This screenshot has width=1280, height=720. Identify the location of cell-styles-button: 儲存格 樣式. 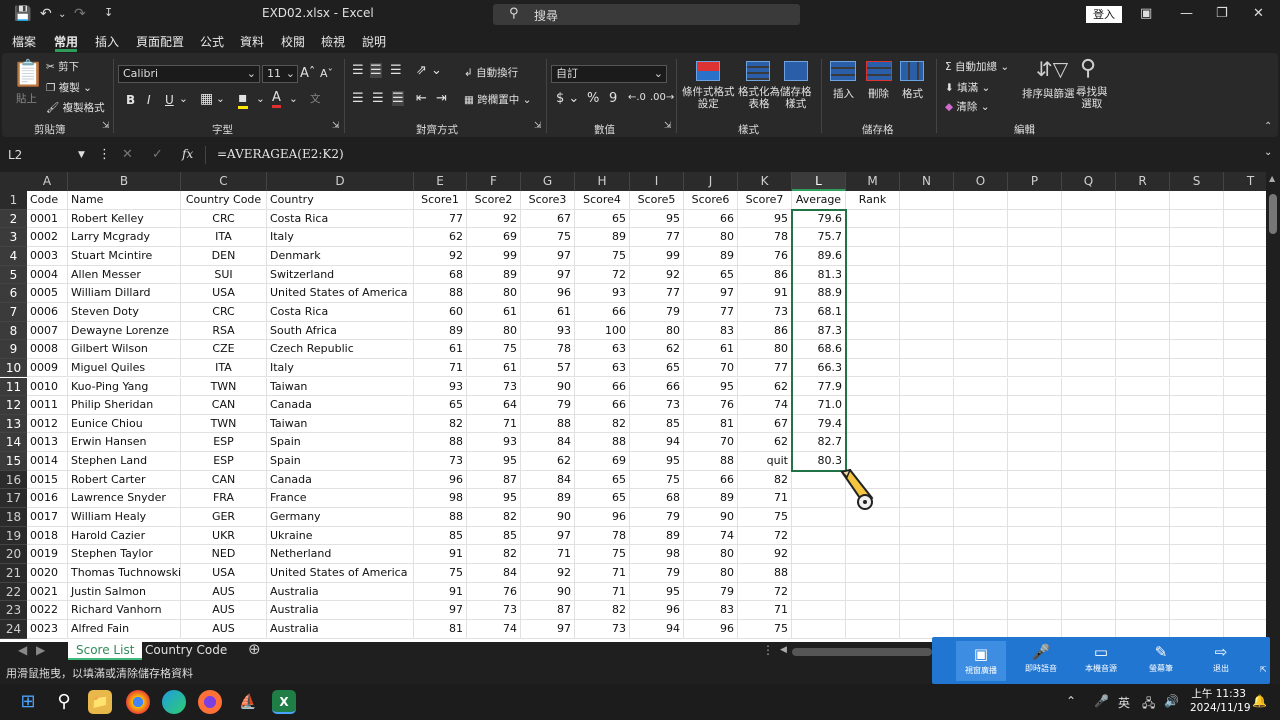
(796, 98).